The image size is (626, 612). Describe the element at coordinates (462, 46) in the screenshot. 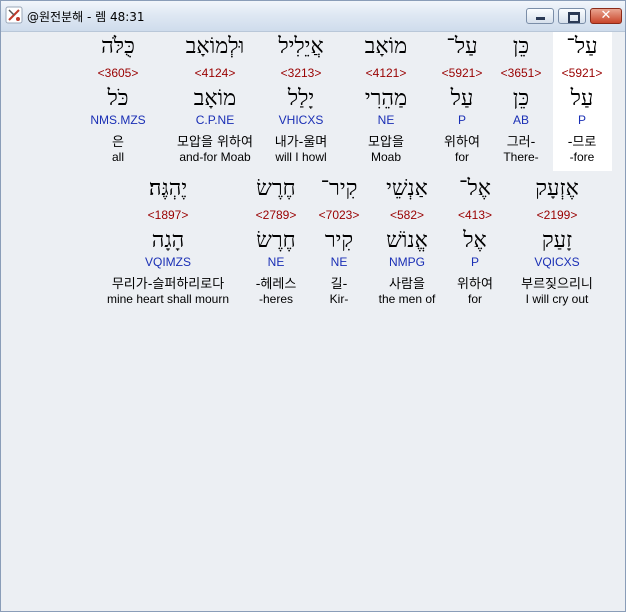

I see `hebrew-word: עַל־` at that location.